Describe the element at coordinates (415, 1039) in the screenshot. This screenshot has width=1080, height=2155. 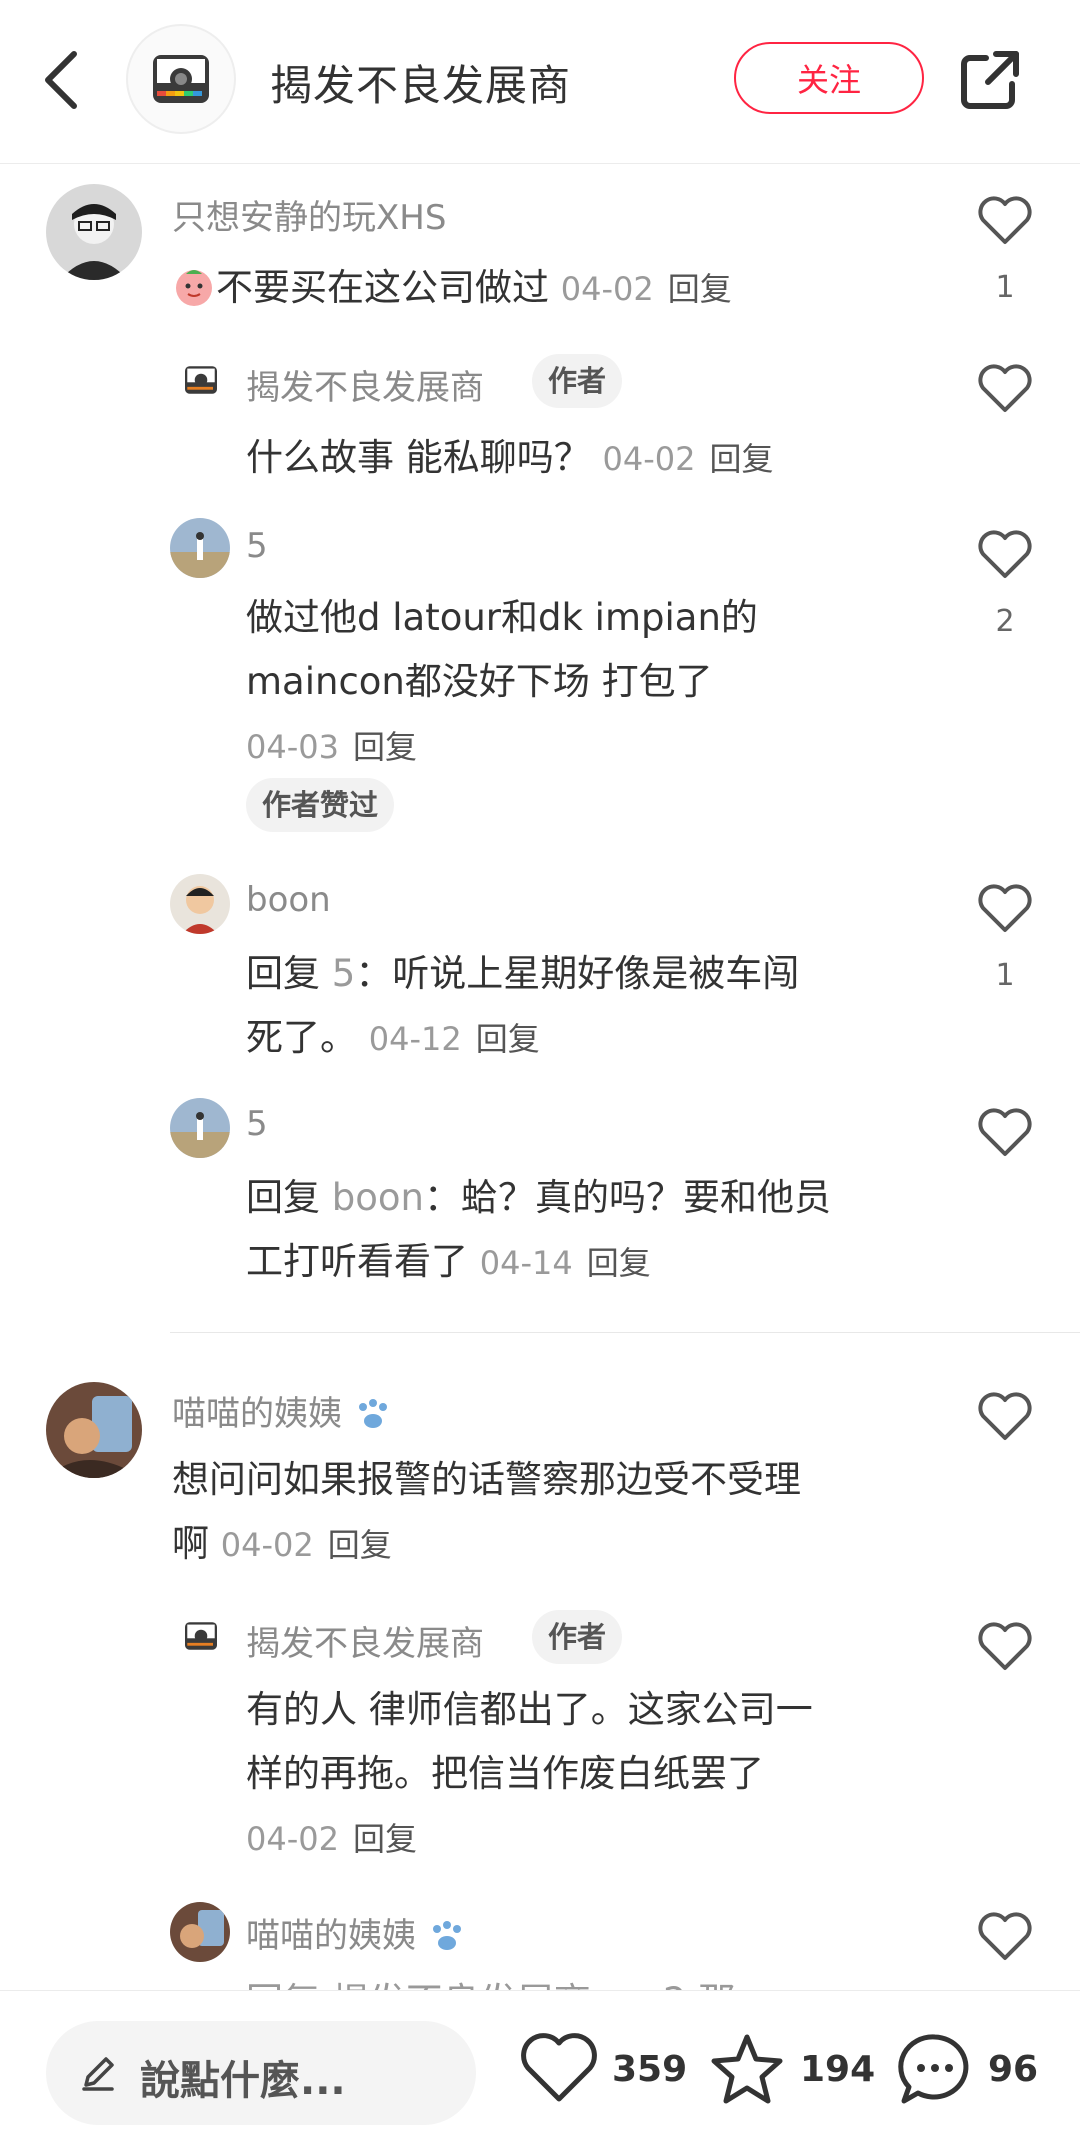
I see `reply-date: 04-12` at that location.